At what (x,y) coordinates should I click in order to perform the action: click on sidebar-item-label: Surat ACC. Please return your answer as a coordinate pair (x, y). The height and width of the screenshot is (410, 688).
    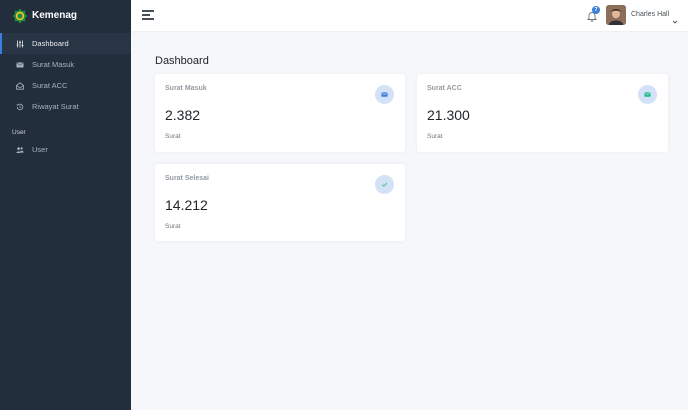
    Looking at the image, I should click on (50, 85).